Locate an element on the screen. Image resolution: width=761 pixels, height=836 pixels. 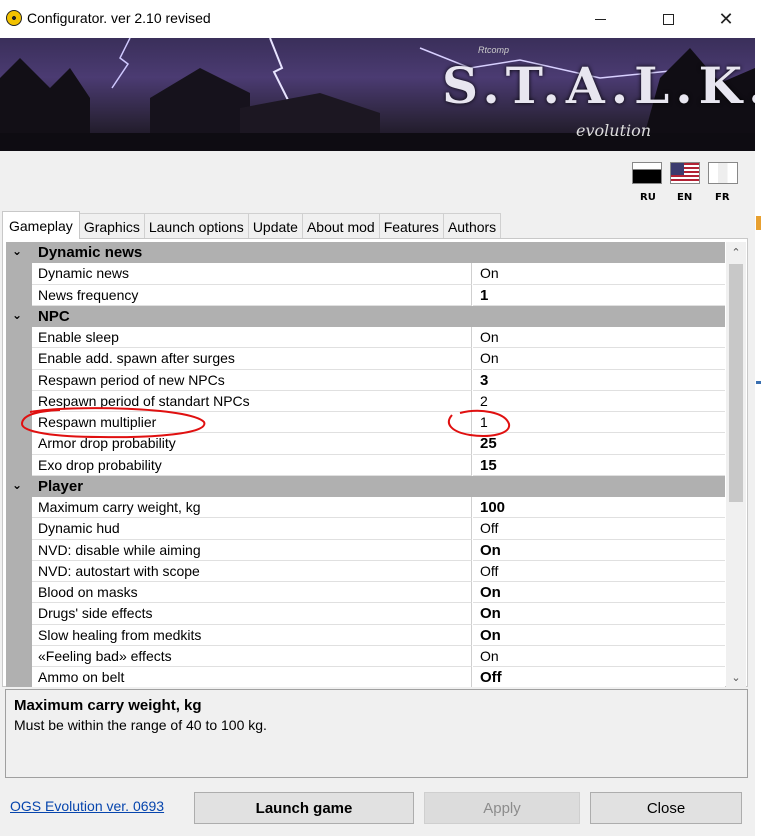
version-link: OGS Evolution ver. 0693 is located at coordinates (87, 806).